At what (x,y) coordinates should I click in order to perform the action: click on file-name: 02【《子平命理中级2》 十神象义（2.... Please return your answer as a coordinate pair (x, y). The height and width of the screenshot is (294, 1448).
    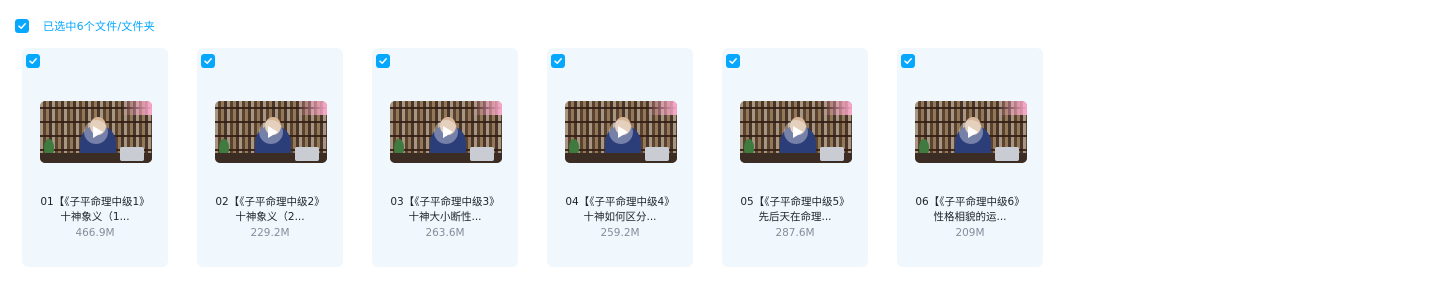
    Looking at the image, I should click on (270, 210).